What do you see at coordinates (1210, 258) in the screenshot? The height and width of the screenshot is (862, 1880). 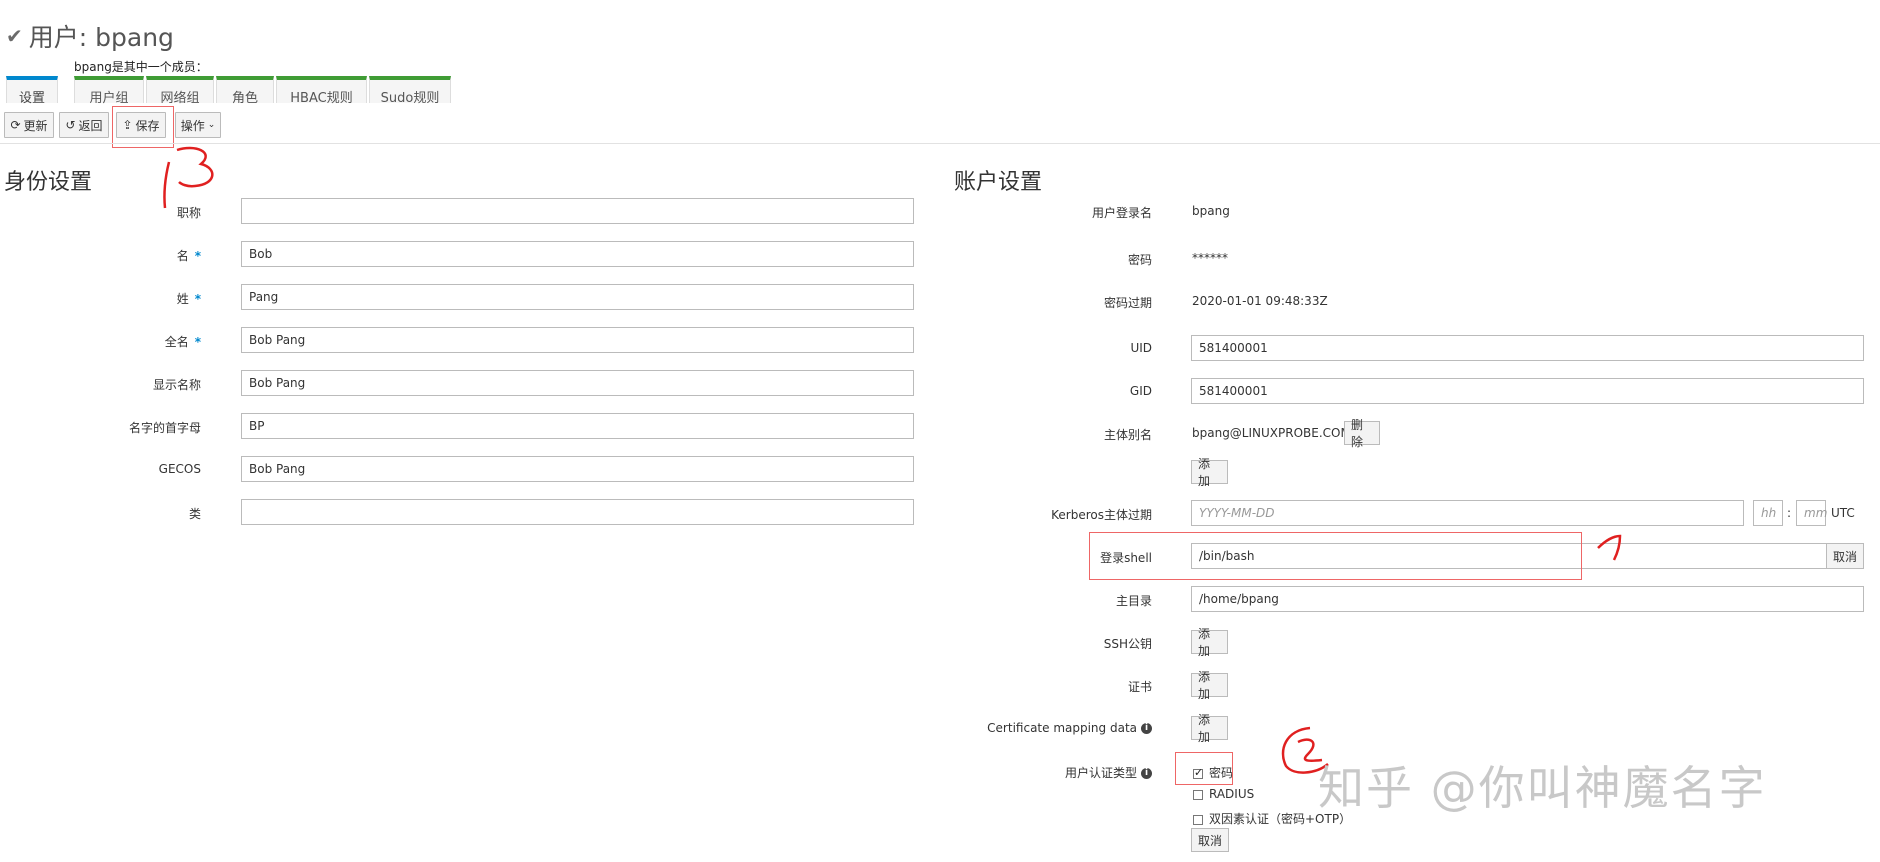 I see `password-value: ******` at bounding box center [1210, 258].